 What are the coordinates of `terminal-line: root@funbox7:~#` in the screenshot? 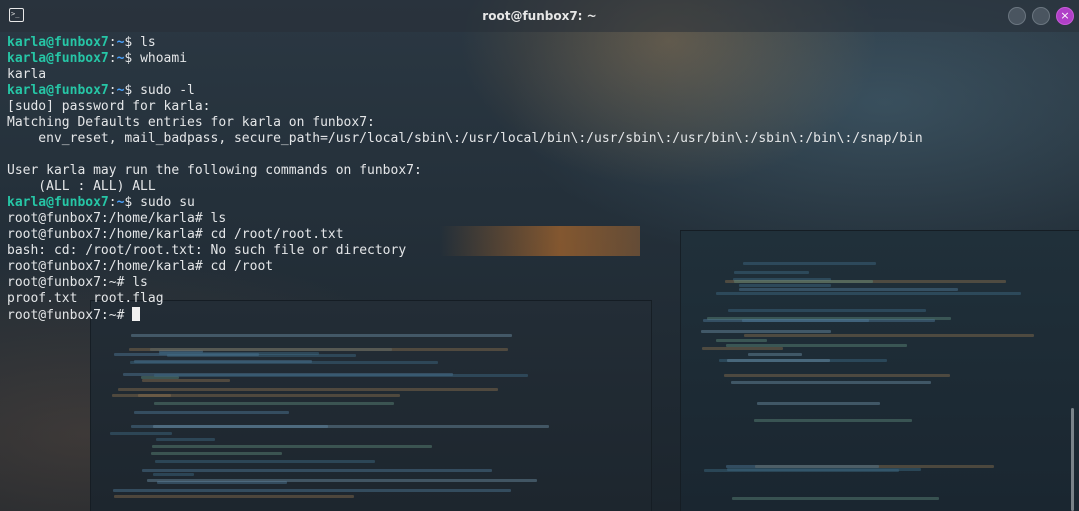 It's located at (537, 315).